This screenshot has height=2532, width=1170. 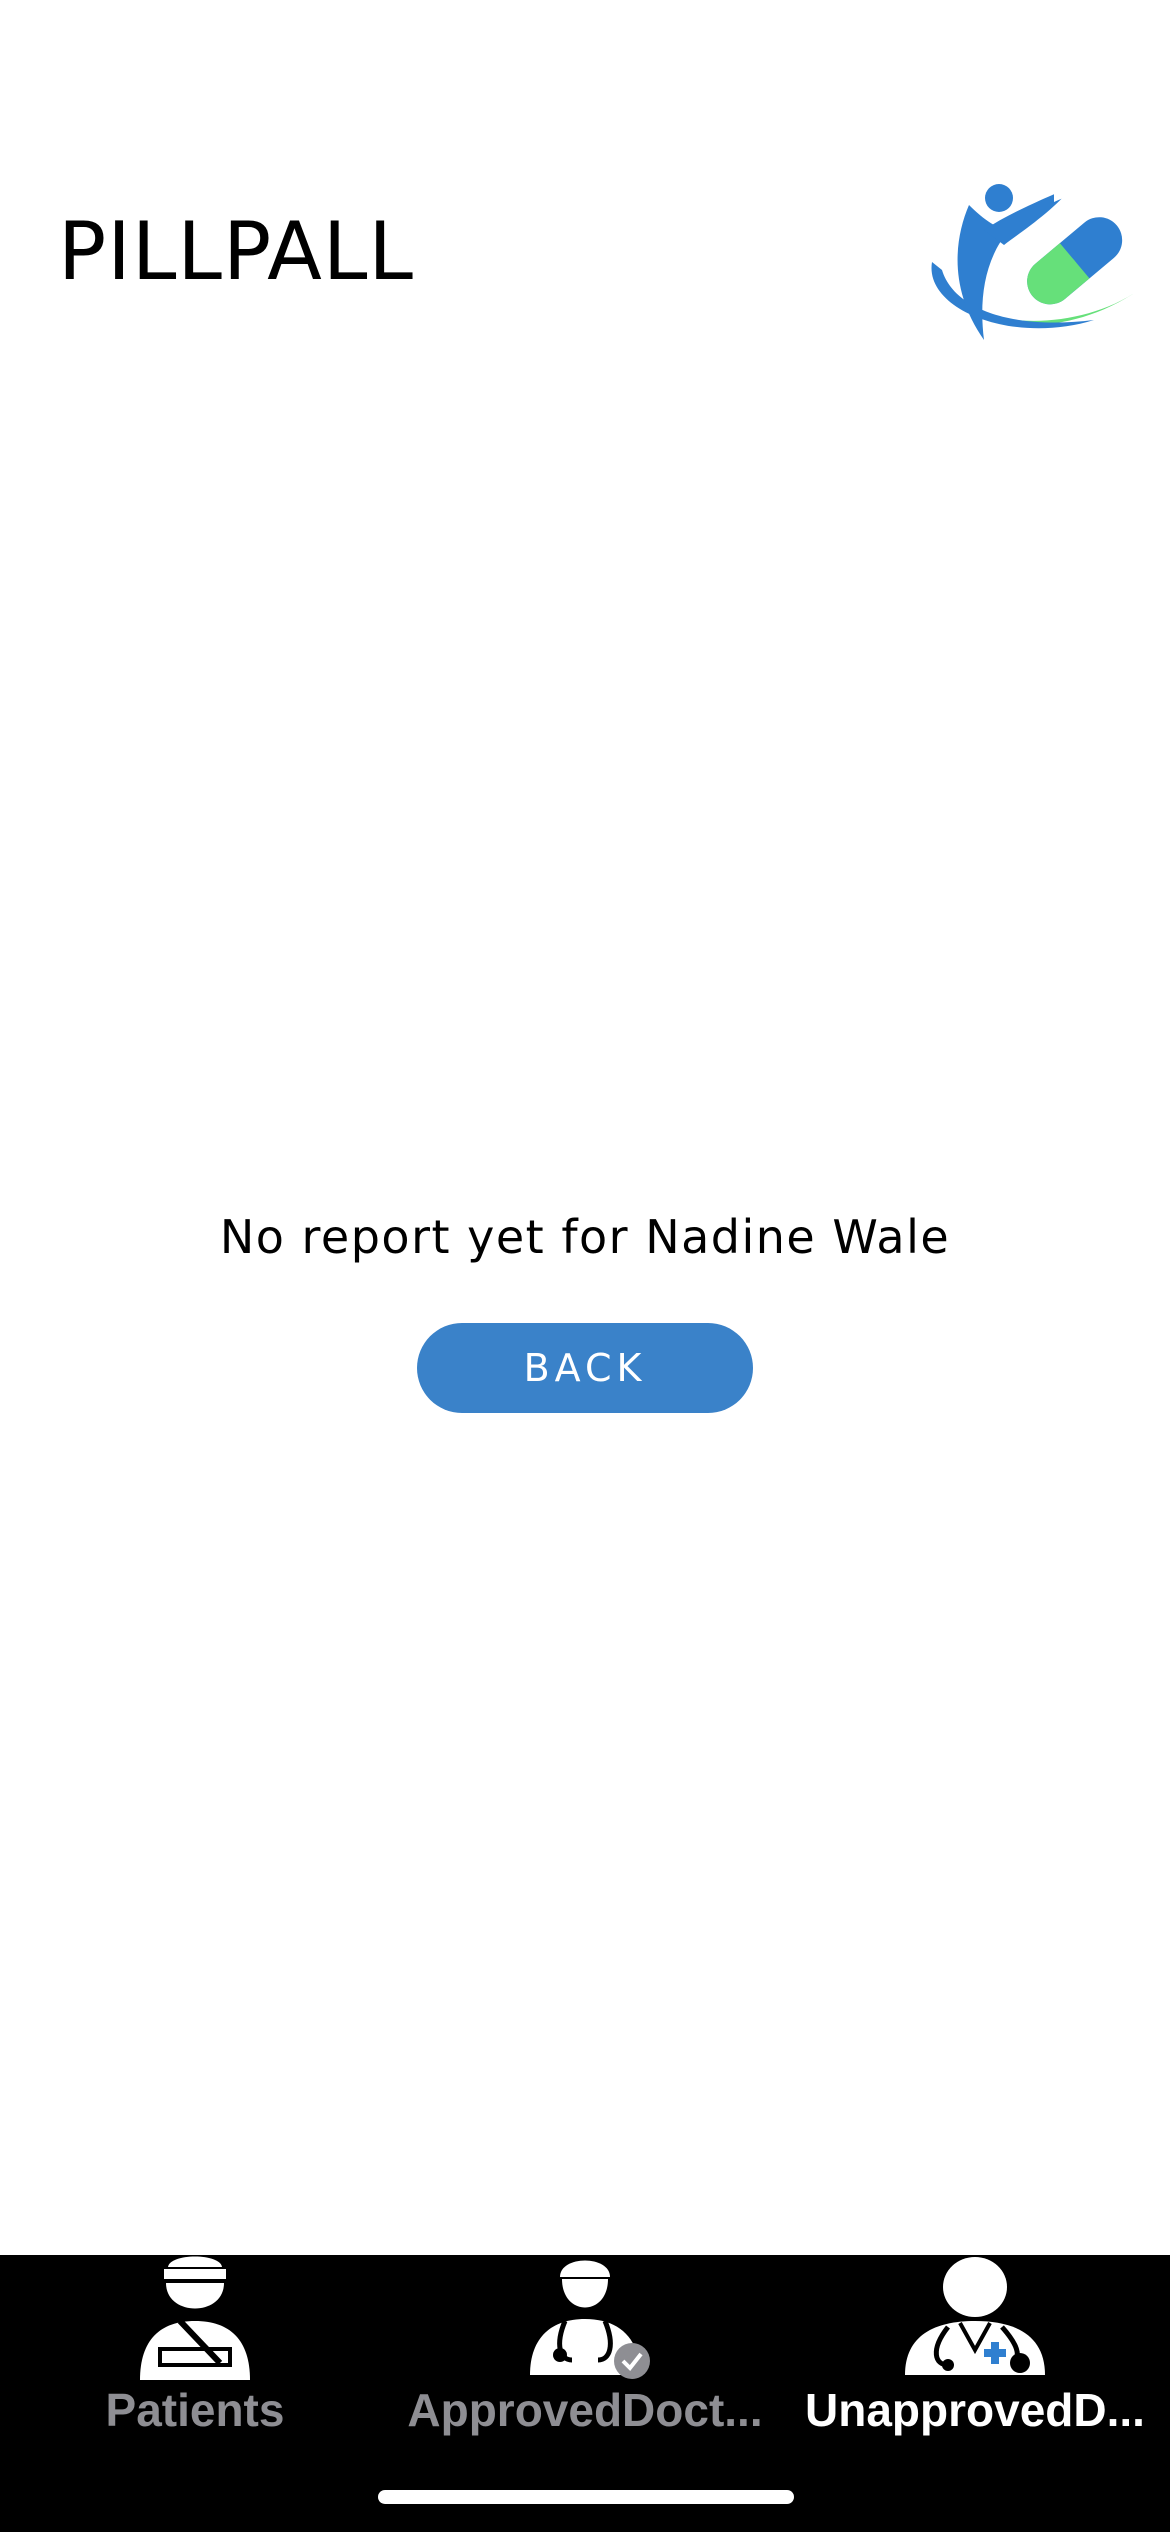 What do you see at coordinates (585, 1312) in the screenshot?
I see `report-content: No report yet for Nadine Wale BACK` at bounding box center [585, 1312].